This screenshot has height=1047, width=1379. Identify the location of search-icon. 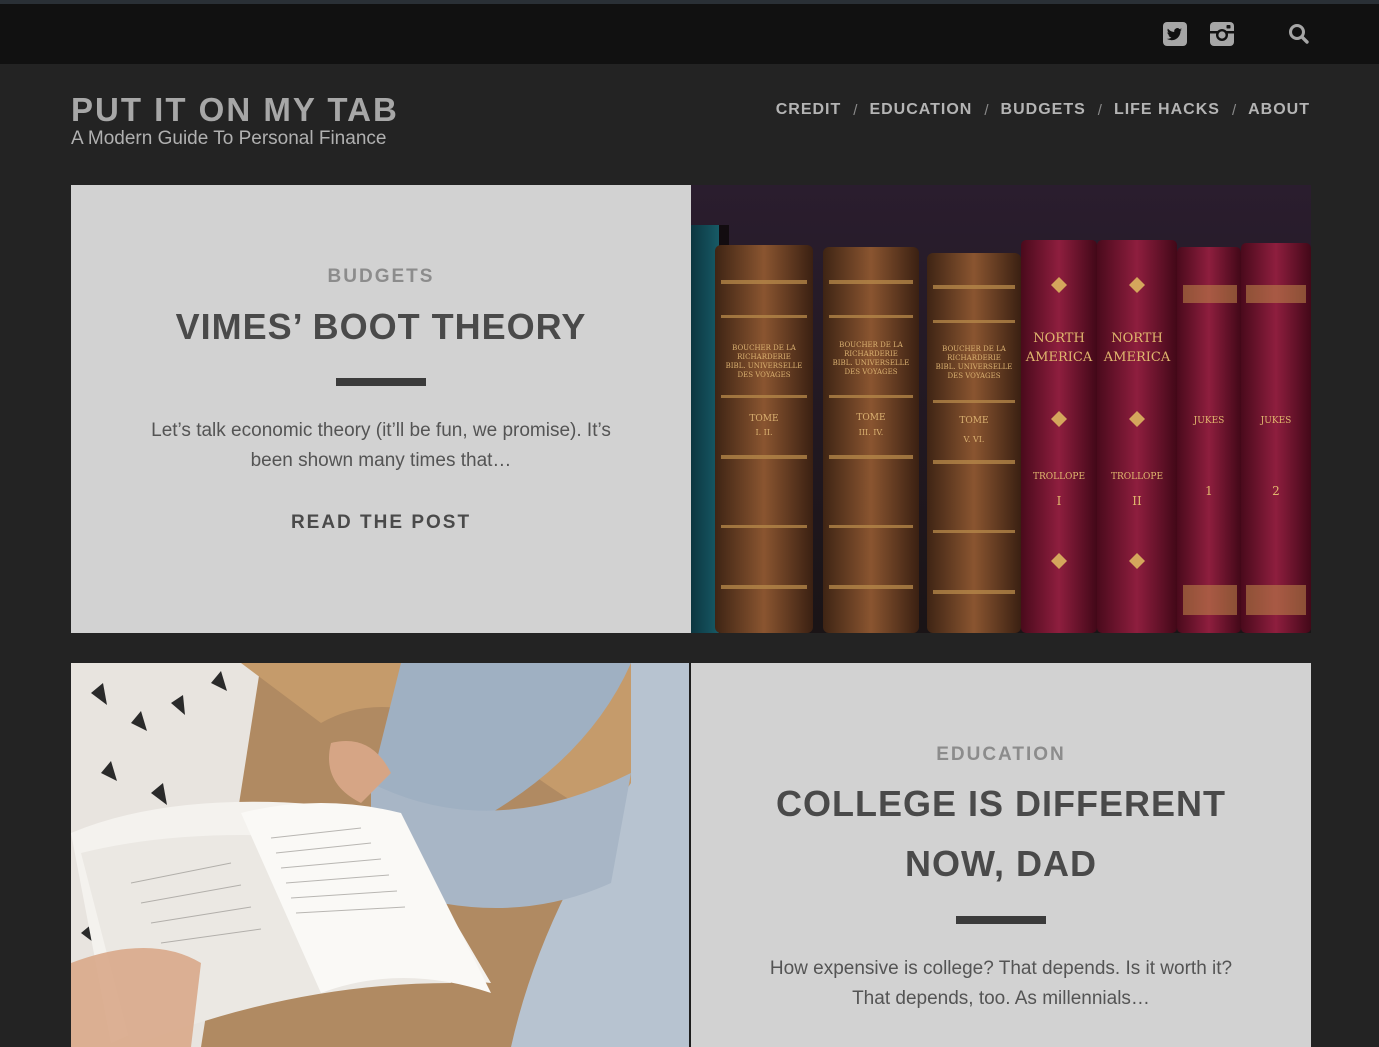
(1299, 34).